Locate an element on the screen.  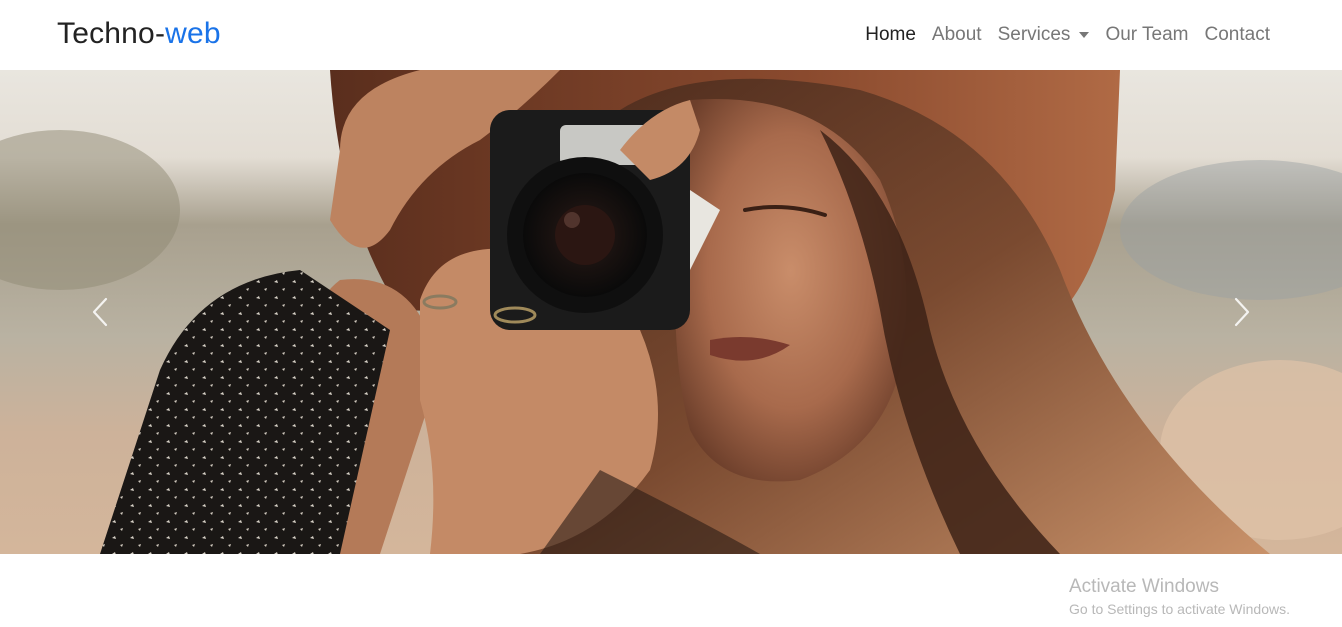
brand-main-text: Techno- is located at coordinates (111, 33).